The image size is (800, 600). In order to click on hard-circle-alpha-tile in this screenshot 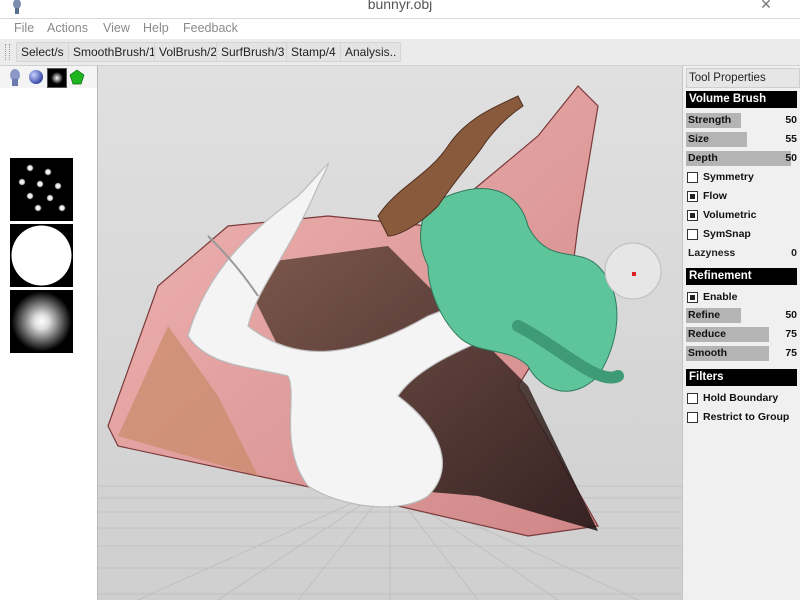, I will do `click(41, 255)`.